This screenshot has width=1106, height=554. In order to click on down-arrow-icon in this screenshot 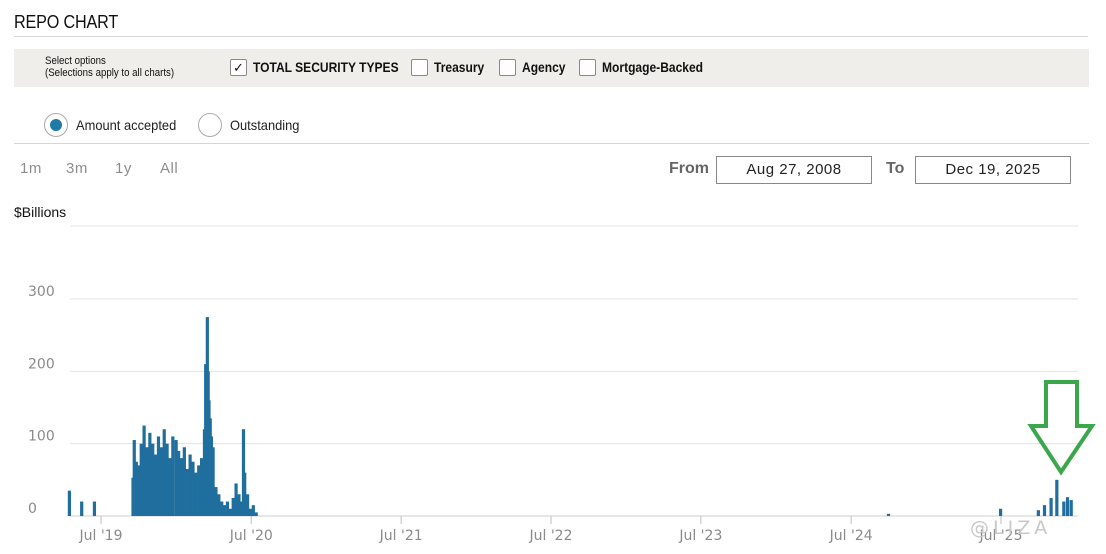, I will do `click(1061, 428)`.